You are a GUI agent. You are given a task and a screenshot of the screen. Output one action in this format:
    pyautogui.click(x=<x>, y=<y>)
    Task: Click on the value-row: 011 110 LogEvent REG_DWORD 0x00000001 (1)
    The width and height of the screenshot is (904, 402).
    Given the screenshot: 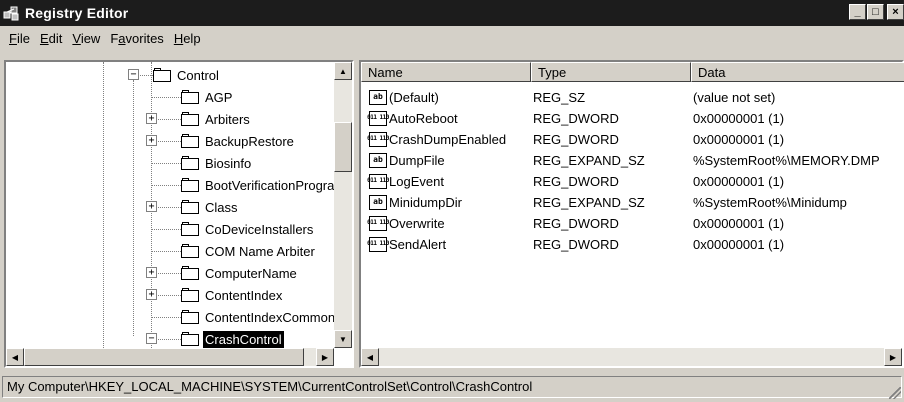 What is the action you would take?
    pyautogui.click(x=572, y=181)
    